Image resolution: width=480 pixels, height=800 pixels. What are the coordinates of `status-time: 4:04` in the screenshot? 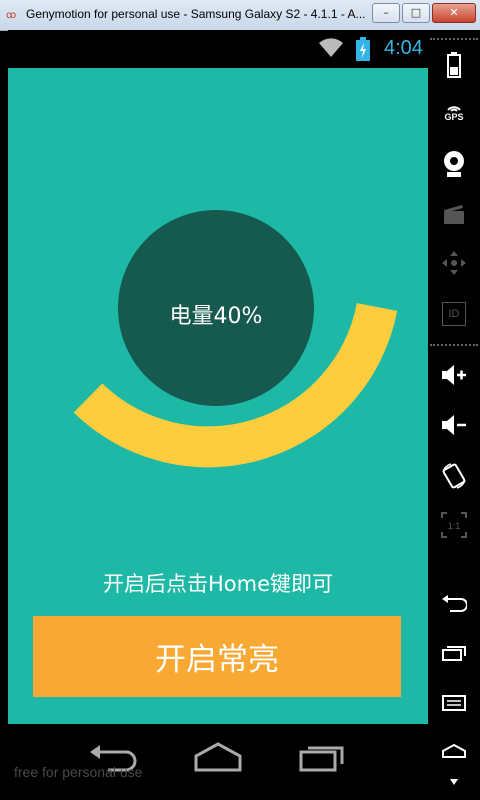 It's located at (403, 48).